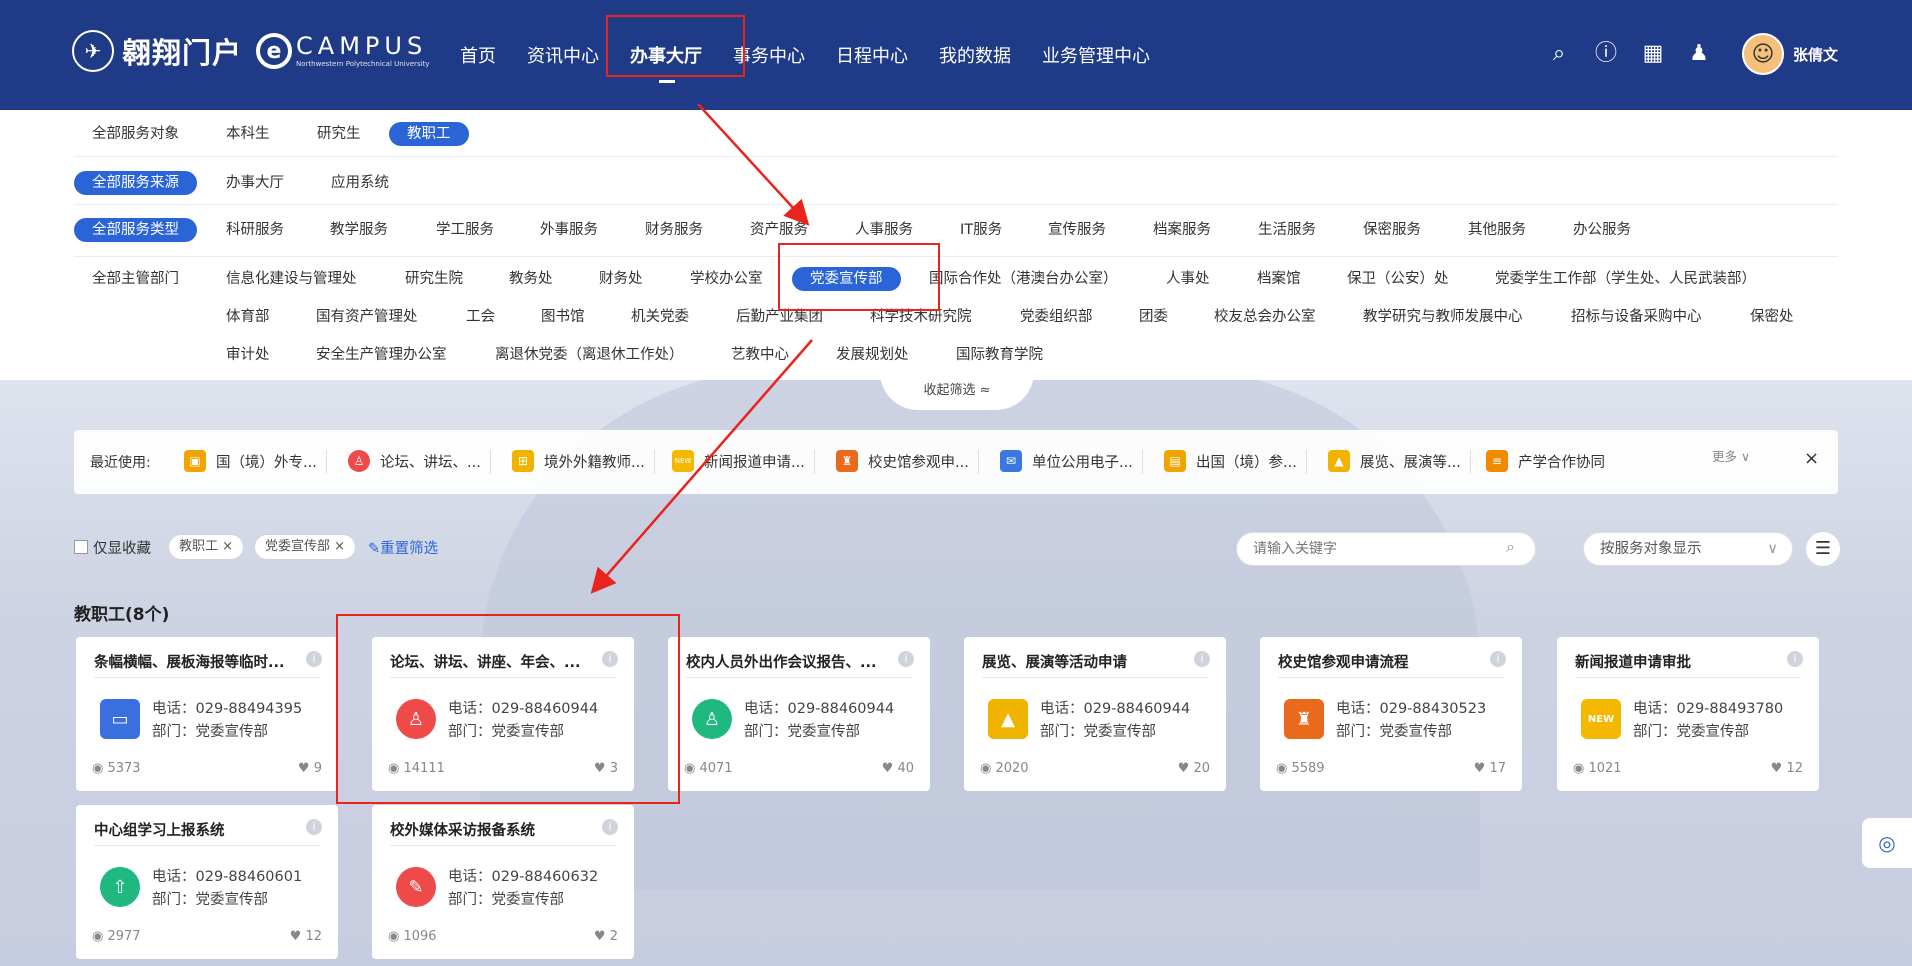 The image size is (1912, 966). What do you see at coordinates (135, 134) in the screenshot?
I see `filter-audience-all: 全部服务对象` at bounding box center [135, 134].